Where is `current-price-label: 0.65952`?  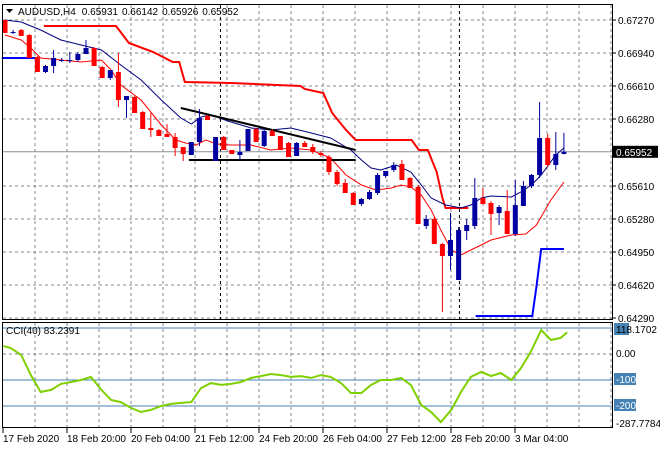 current-price-label: 0.65952 is located at coordinates (634, 153).